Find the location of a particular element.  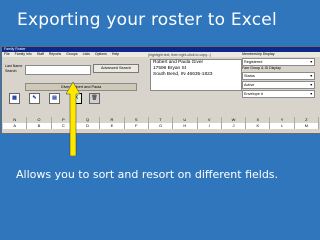

status-select: Active ▼ is located at coordinates (278, 85).